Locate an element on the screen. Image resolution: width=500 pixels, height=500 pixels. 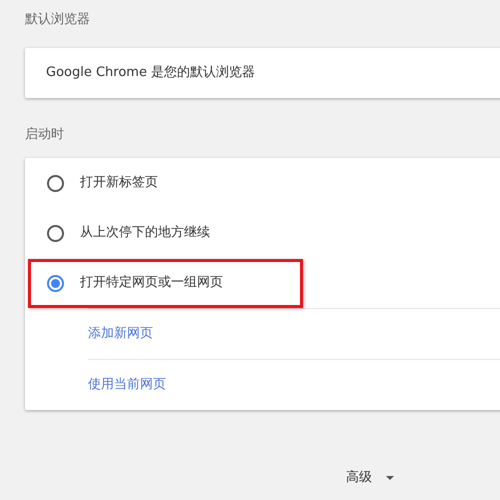
radio-option: 打开特定网页或一组网页 is located at coordinates (262, 283).